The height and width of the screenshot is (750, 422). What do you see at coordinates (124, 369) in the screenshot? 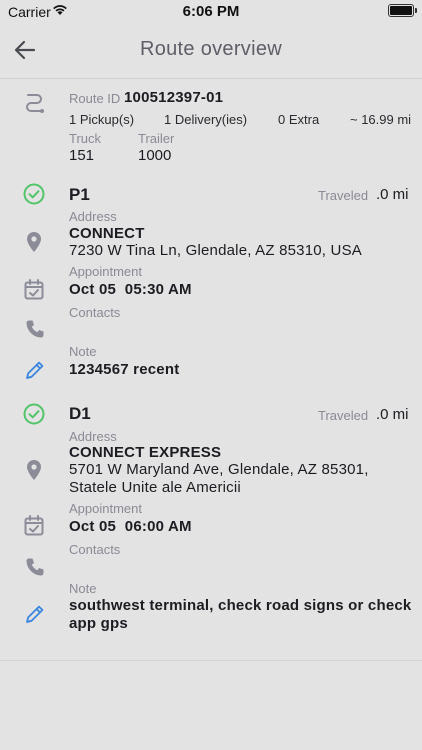
I see `note-text: 1234567 recent` at bounding box center [124, 369].